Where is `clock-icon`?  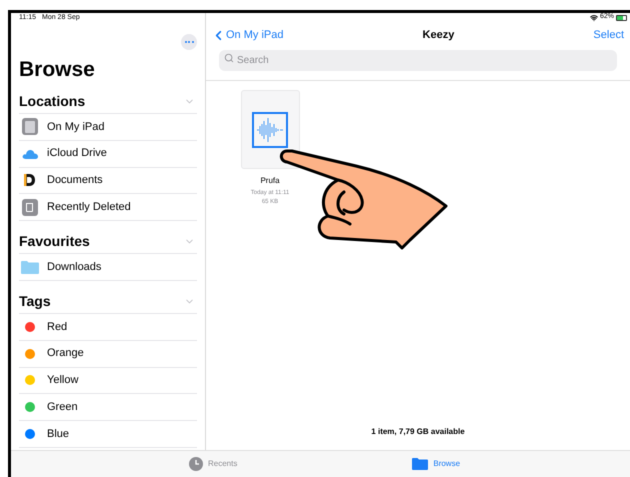 clock-icon is located at coordinates (196, 464).